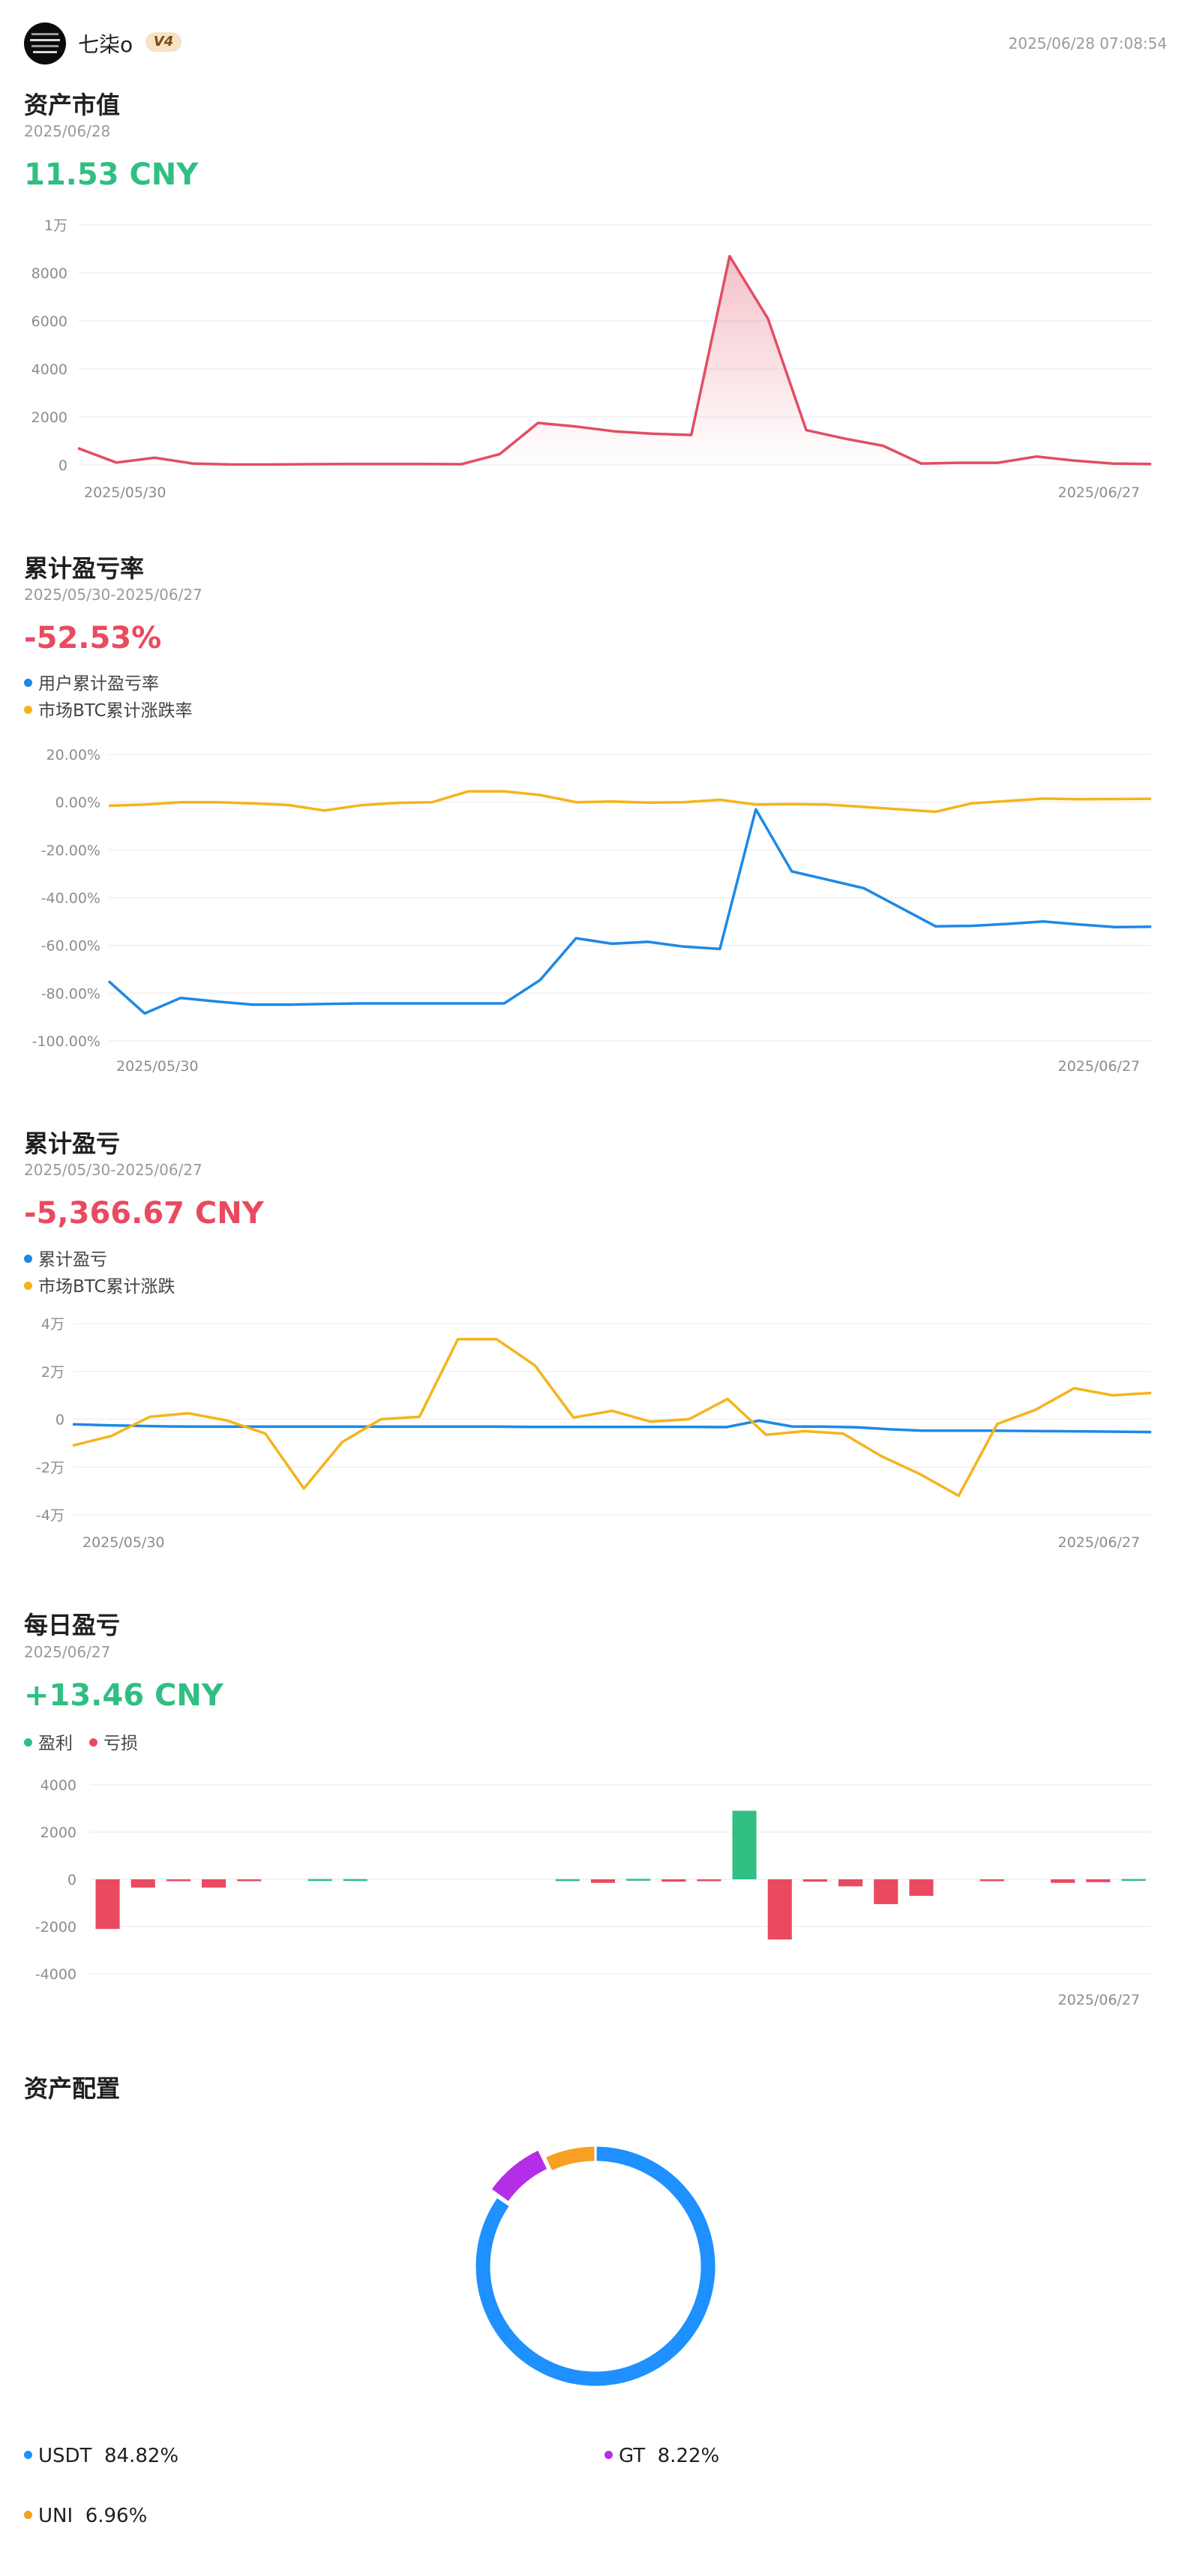 Image resolution: width=1191 pixels, height=2576 pixels. What do you see at coordinates (55, 1744) in the screenshot?
I see `legend-label: 盈利` at bounding box center [55, 1744].